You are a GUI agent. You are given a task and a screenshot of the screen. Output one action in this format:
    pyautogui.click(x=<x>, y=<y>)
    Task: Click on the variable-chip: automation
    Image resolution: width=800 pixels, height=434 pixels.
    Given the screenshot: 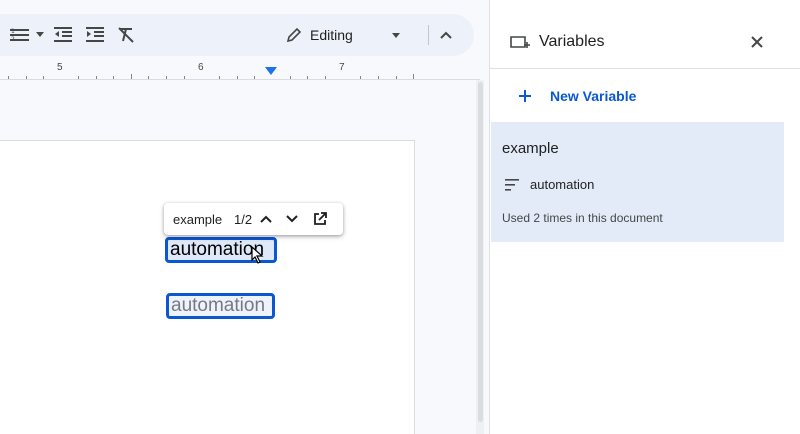 What is the action you would take?
    pyautogui.click(x=220, y=306)
    